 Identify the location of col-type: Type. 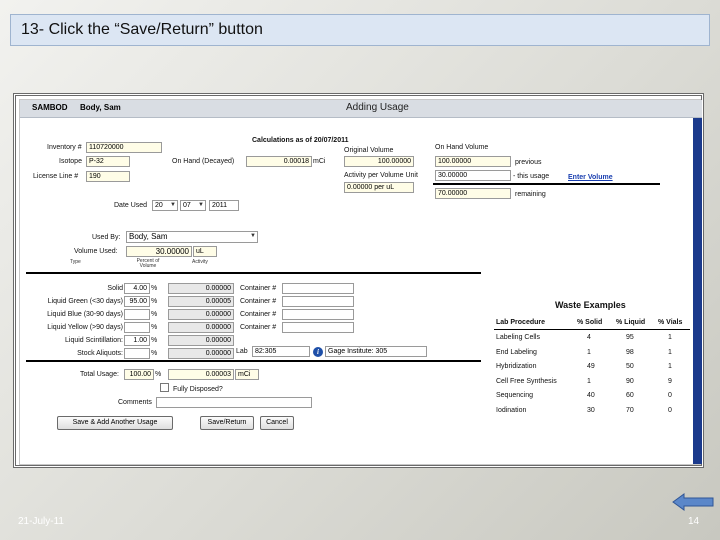
(75, 262).